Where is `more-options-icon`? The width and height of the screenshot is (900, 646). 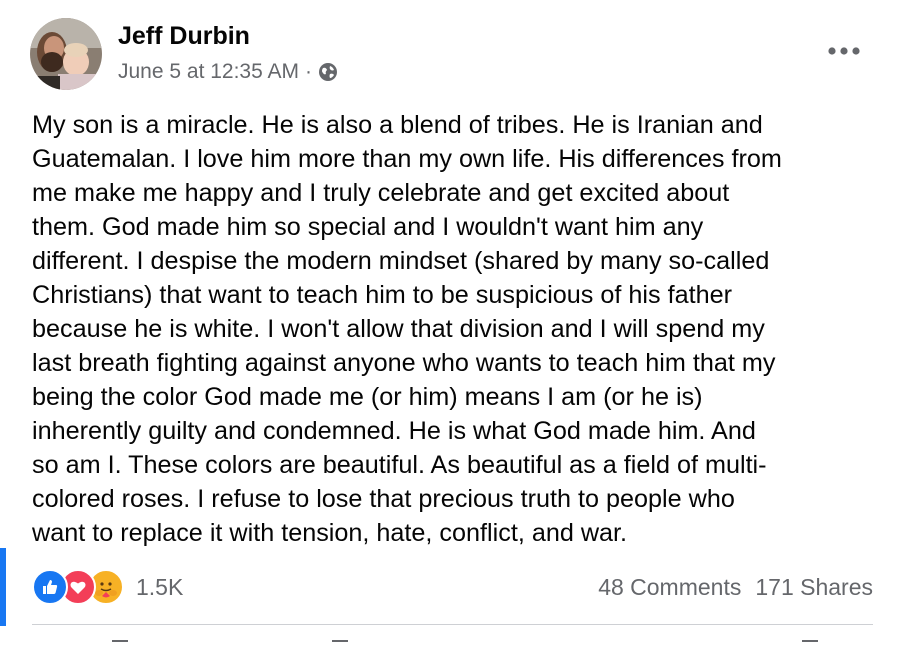 more-options-icon is located at coordinates (844, 51).